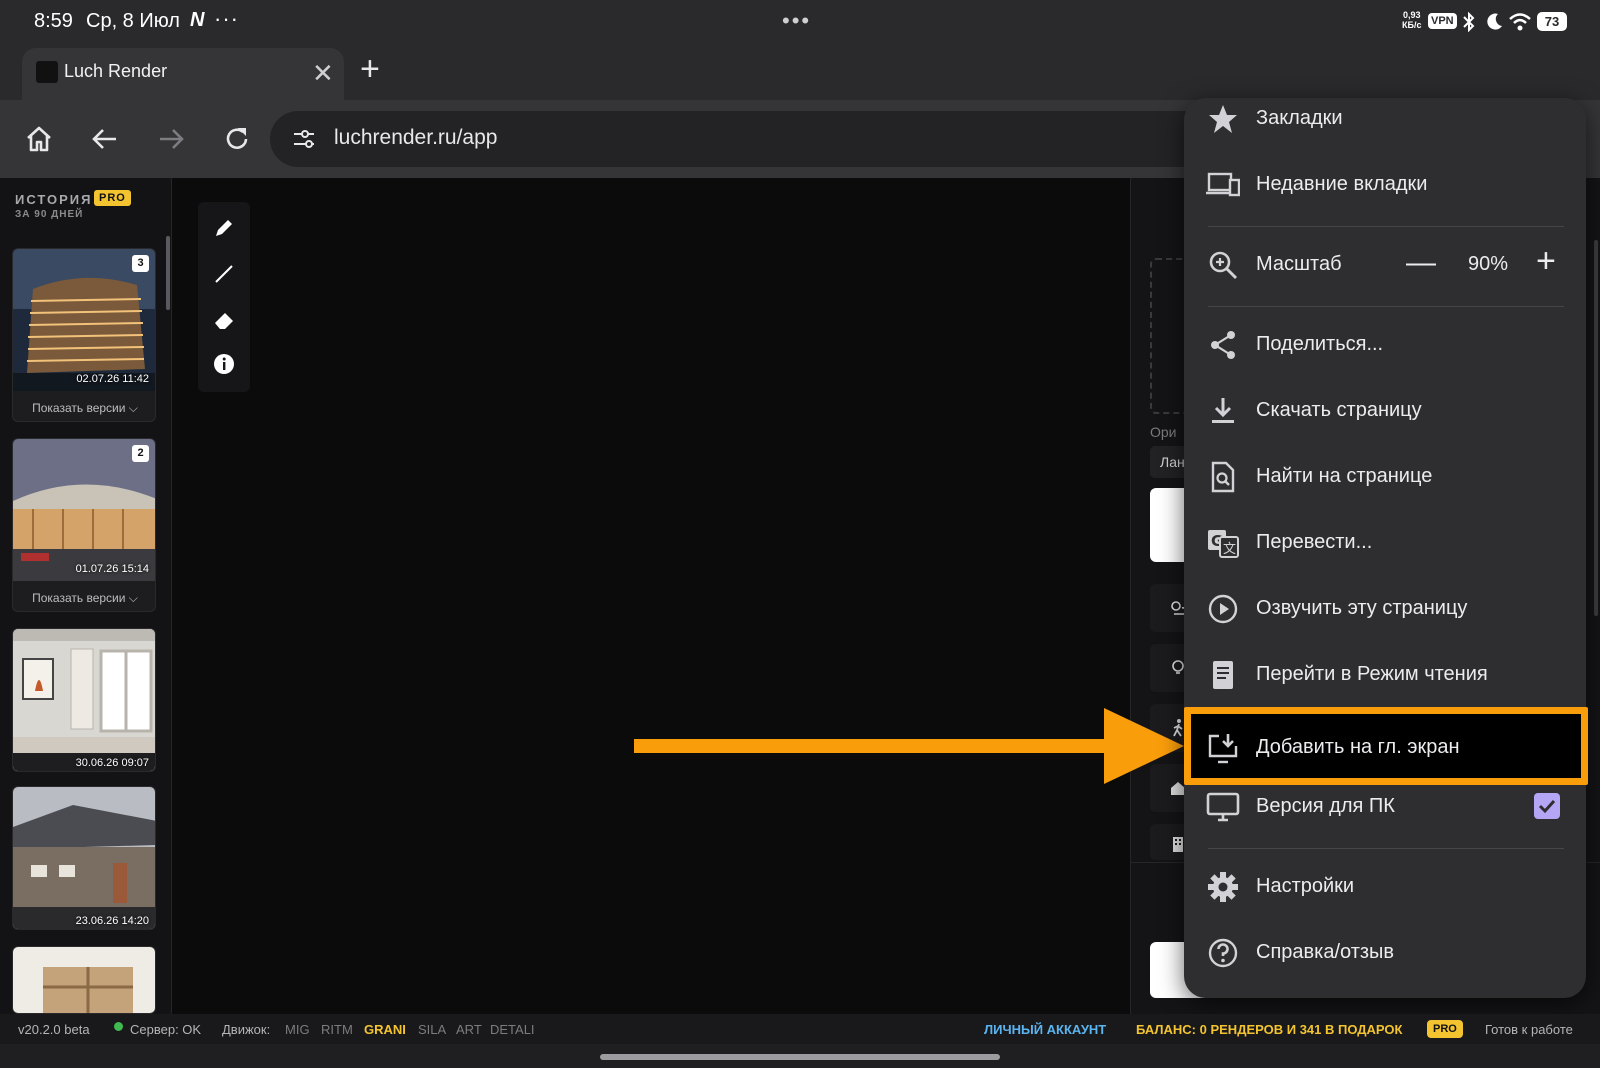  What do you see at coordinates (1469, 22) in the screenshot?
I see `bluetooth-icon` at bounding box center [1469, 22].